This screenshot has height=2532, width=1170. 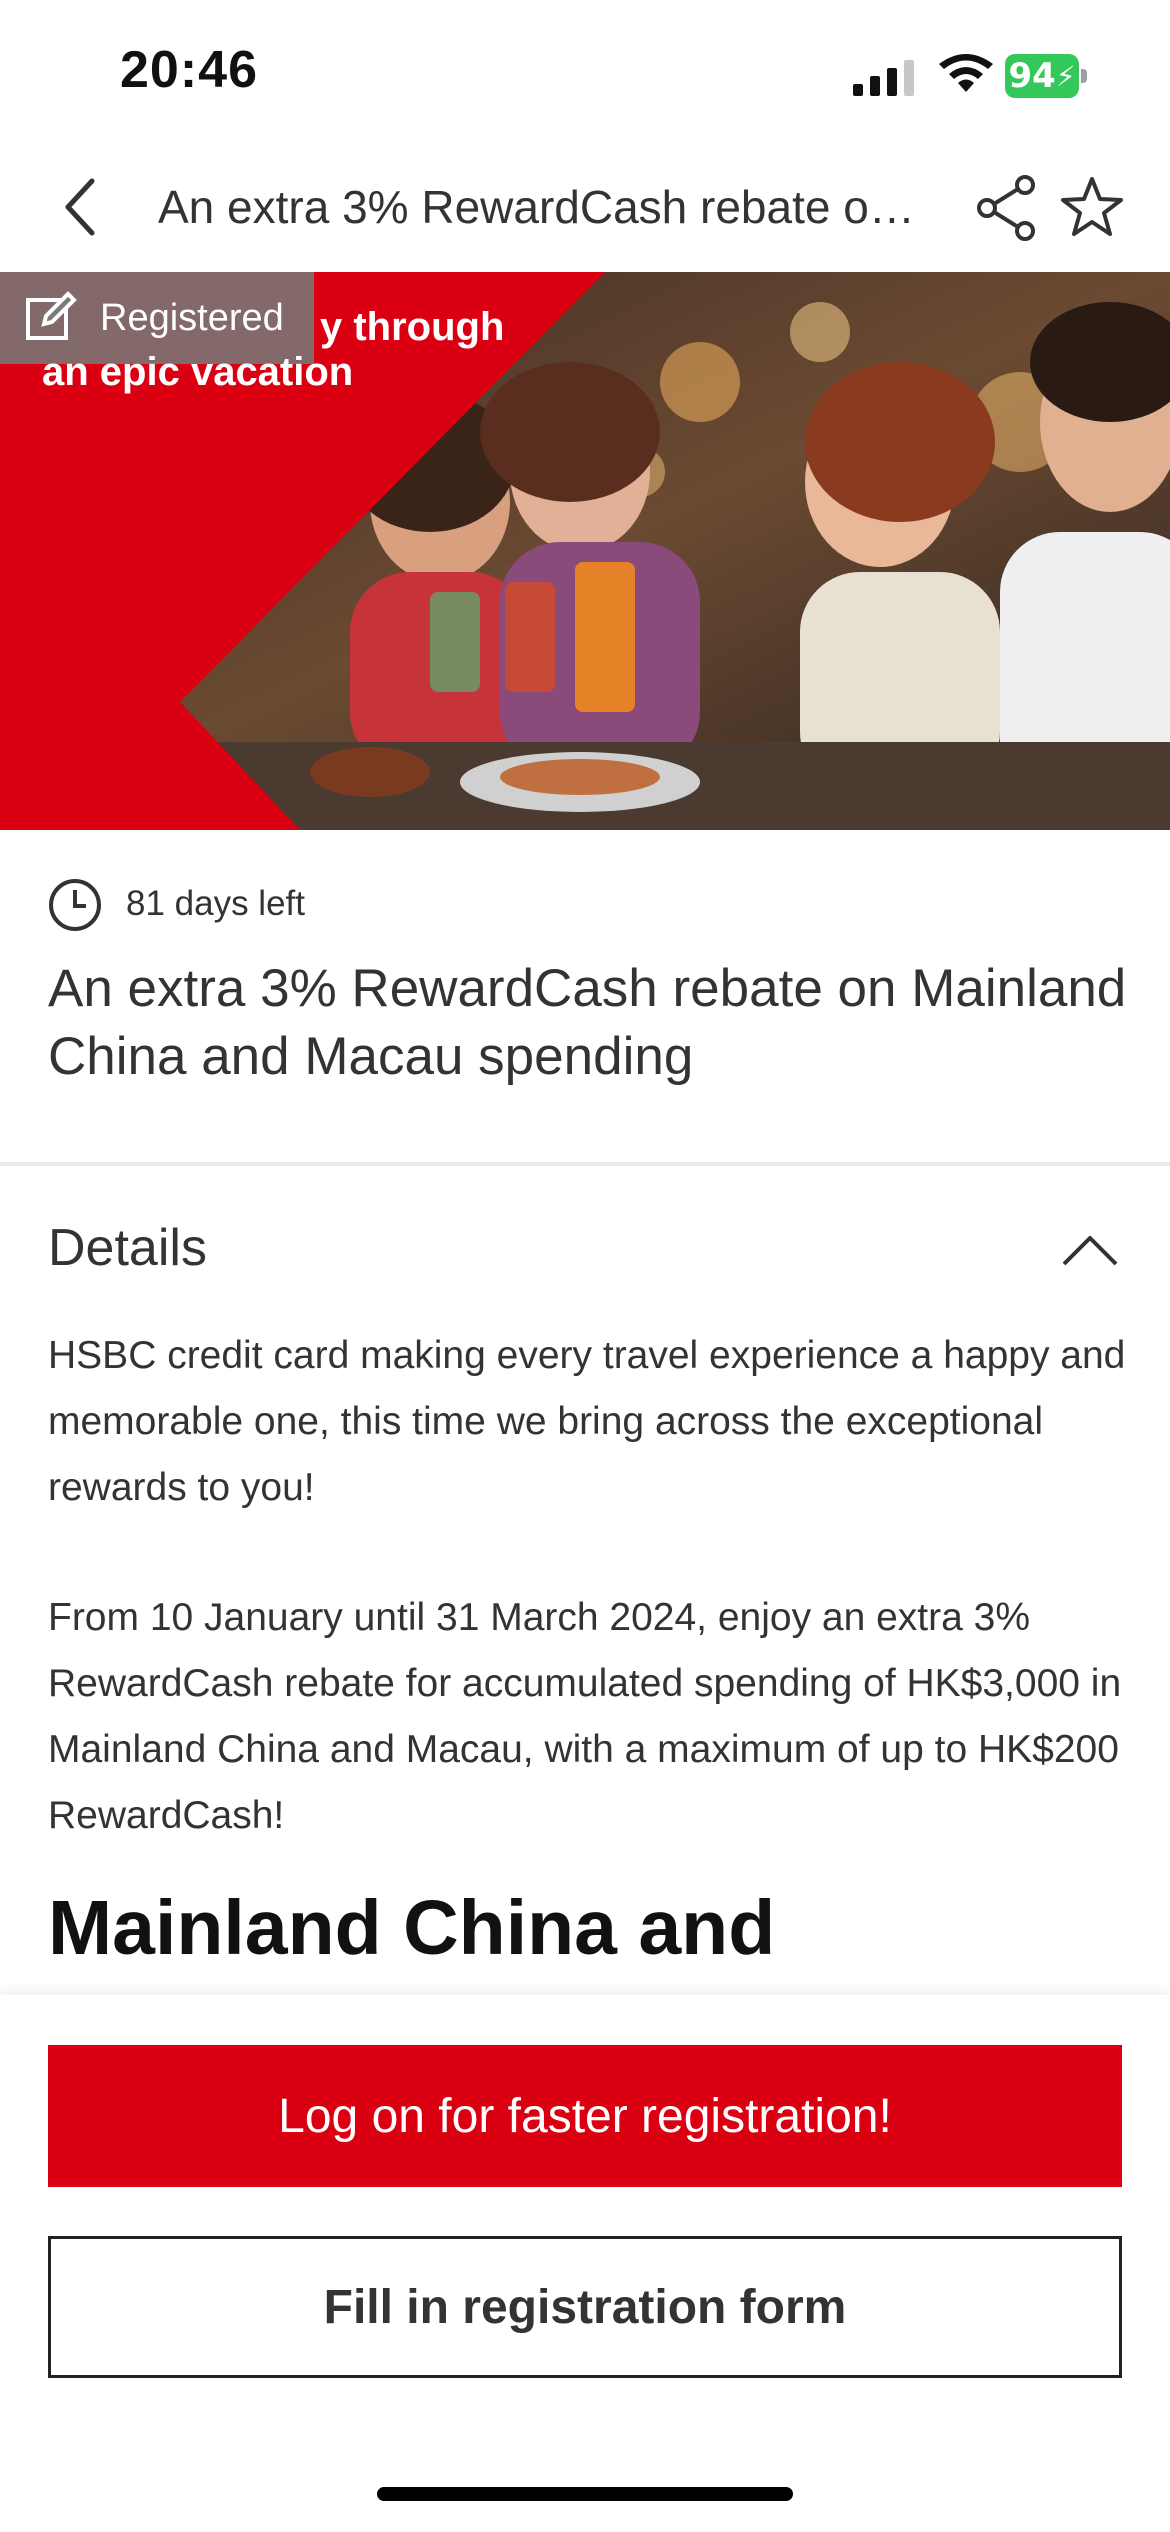 I want to click on cellular-signal-icon, so click(x=883, y=78).